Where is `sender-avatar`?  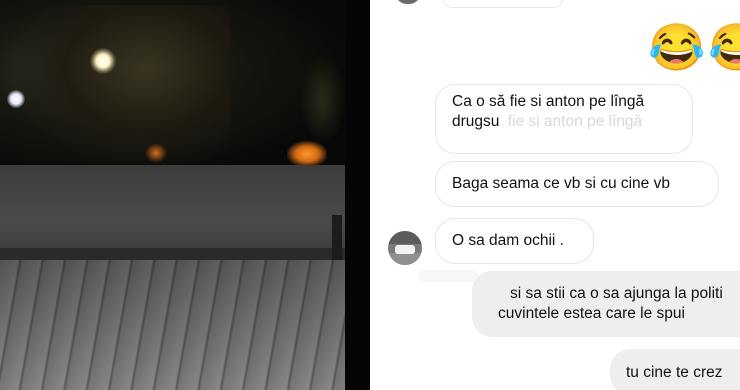
sender-avatar is located at coordinates (405, 248).